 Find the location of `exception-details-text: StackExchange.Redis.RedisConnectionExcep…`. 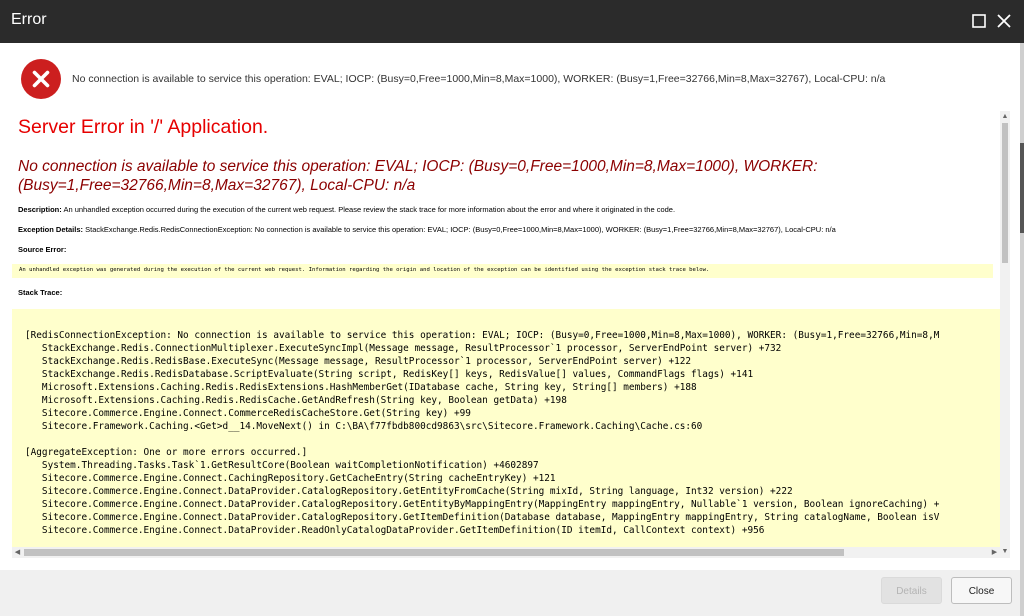

exception-details-text: StackExchange.Redis.RedisConnectionExcep… is located at coordinates (460, 229).